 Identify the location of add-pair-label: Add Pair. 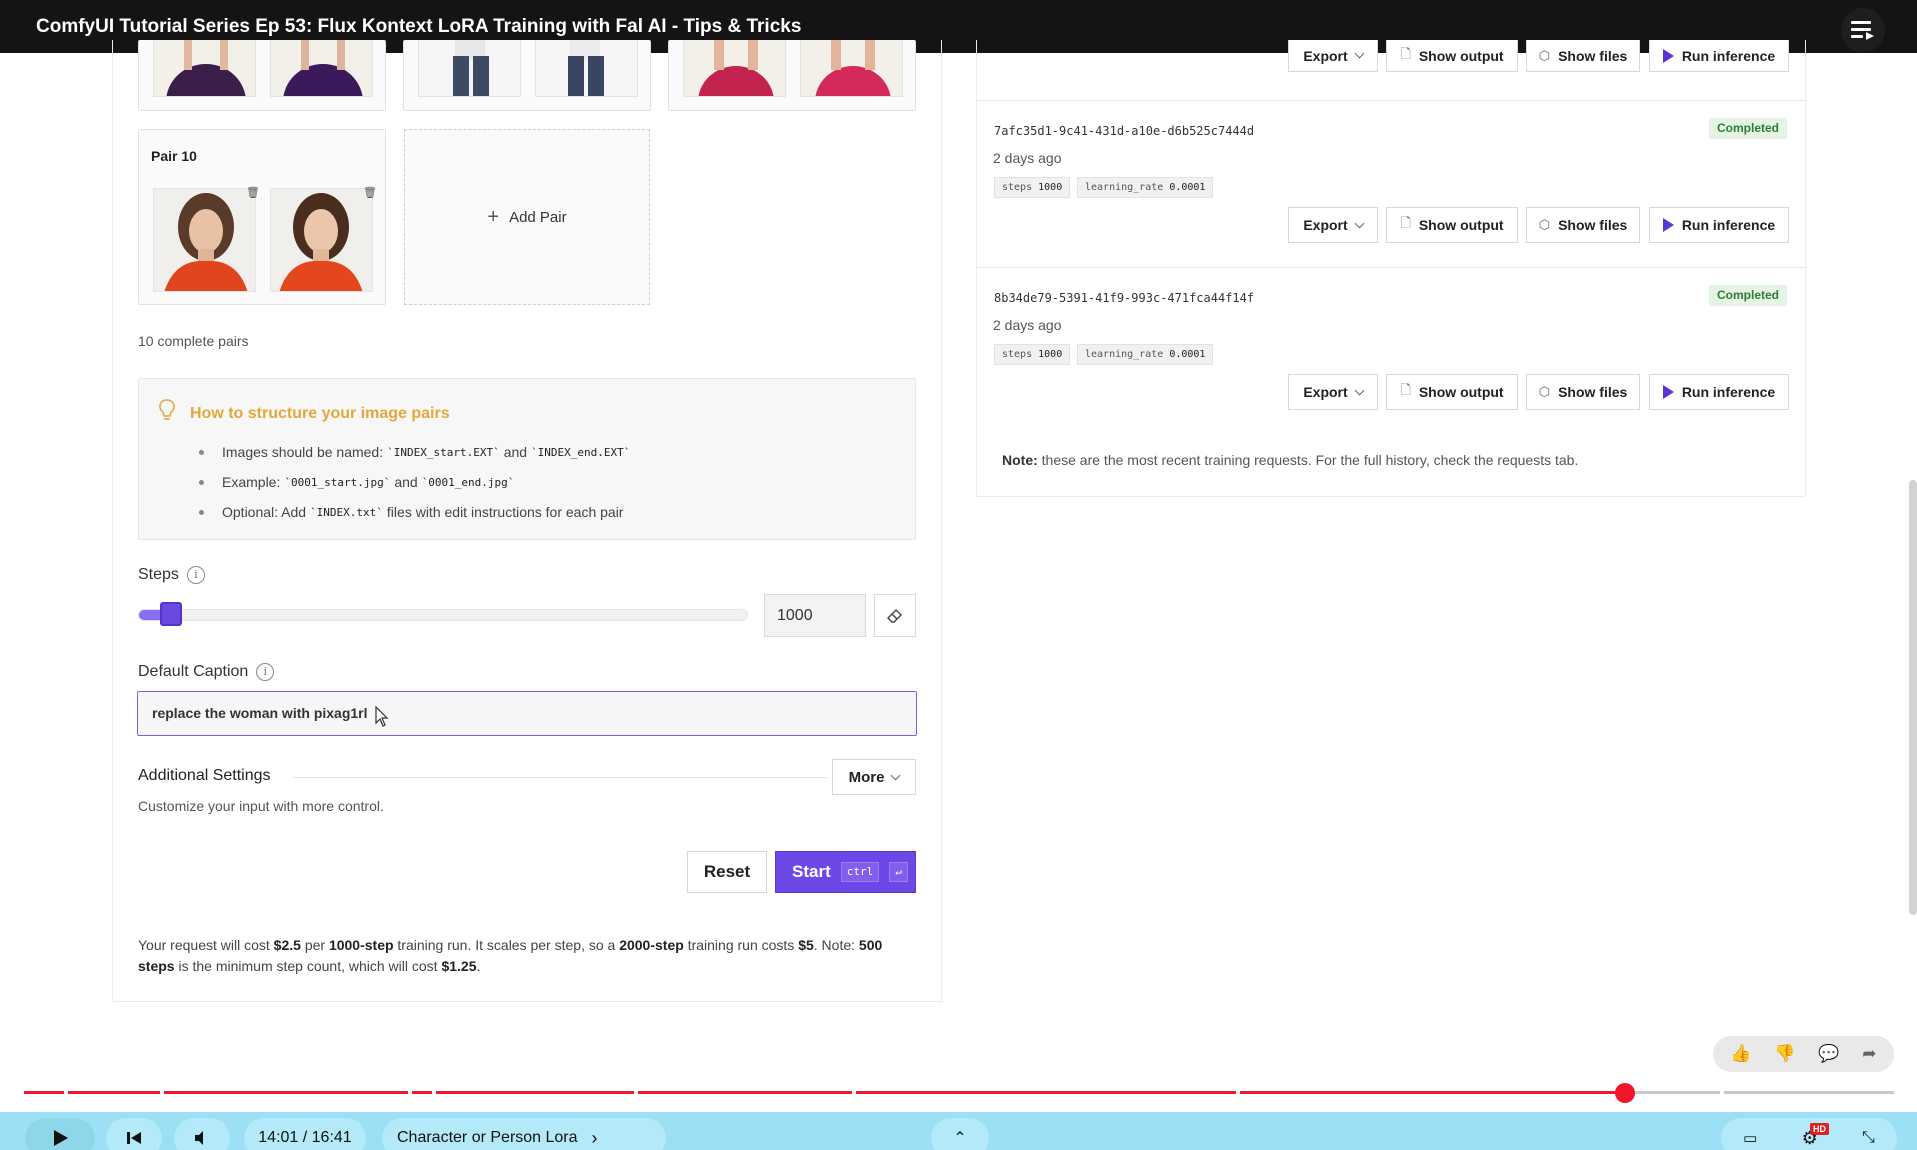
(538, 217).